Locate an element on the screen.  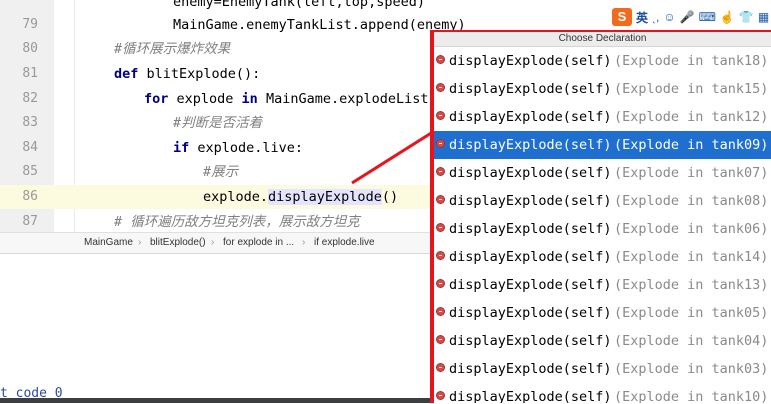
code-text: # 循环遍历敌方坦克列表，展示敌方坦克 is located at coordinates (237, 221).